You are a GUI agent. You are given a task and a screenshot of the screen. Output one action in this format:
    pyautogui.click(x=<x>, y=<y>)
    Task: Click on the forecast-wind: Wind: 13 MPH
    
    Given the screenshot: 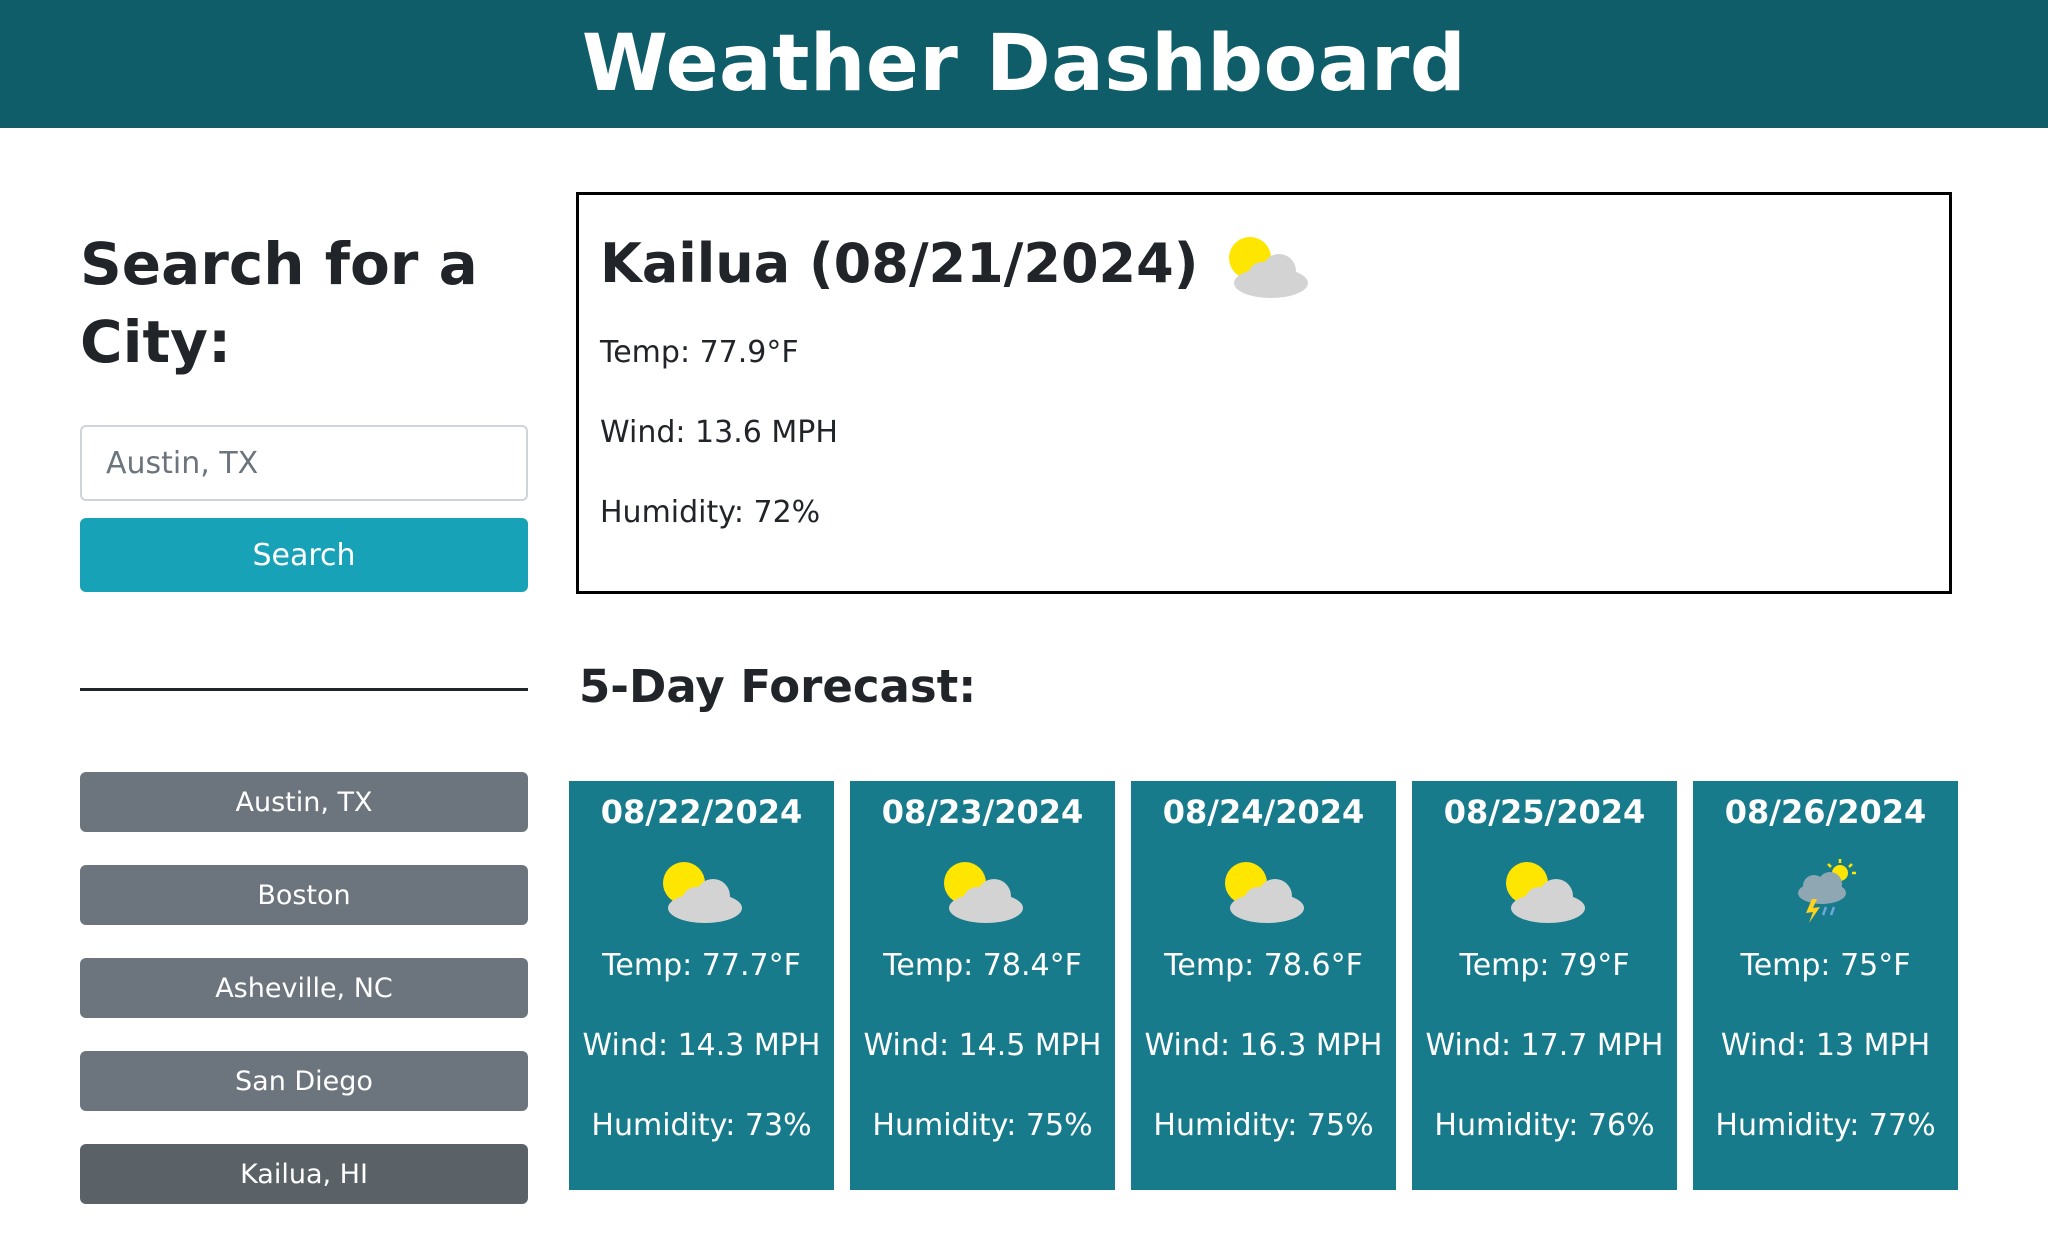 What is the action you would take?
    pyautogui.click(x=1825, y=1045)
    